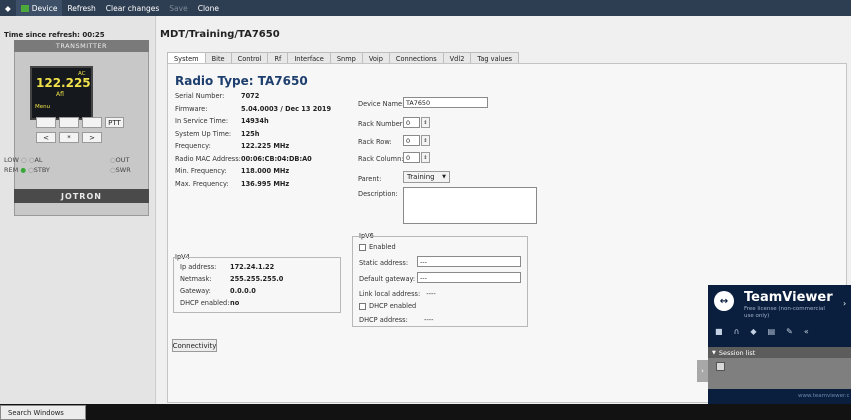 The image size is (851, 420). What do you see at coordinates (445, 102) in the screenshot?
I see `device-name-input: TA7650` at bounding box center [445, 102].